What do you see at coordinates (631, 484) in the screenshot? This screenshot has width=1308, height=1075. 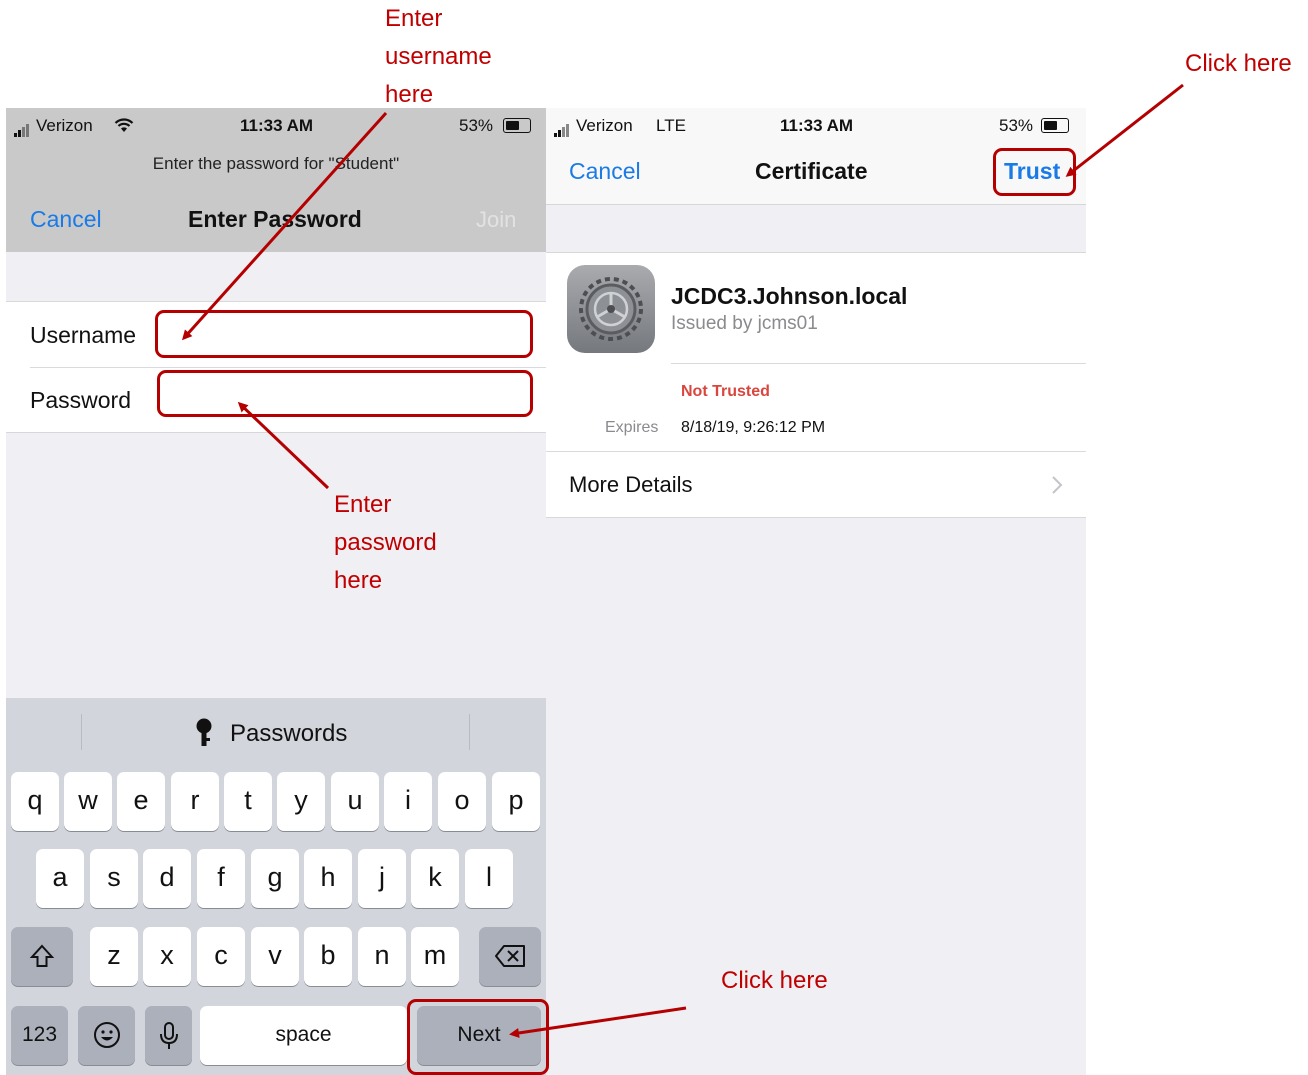 I see `more-details-label: More Details` at bounding box center [631, 484].